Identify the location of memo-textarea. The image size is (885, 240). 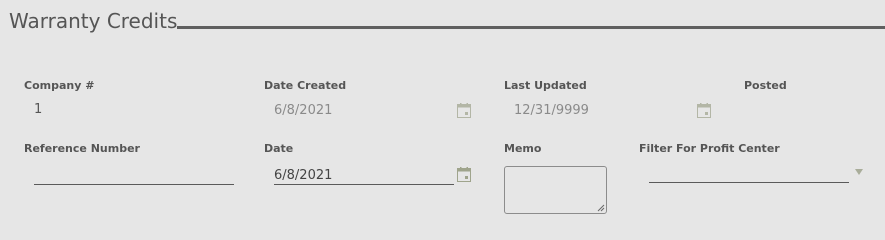
(555, 190).